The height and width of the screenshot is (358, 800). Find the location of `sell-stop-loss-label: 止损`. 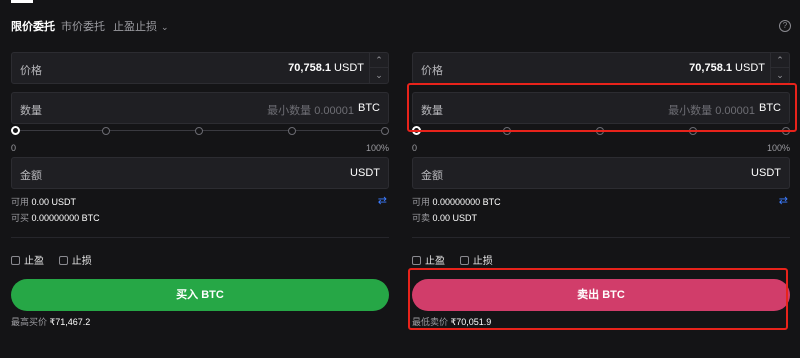

sell-stop-loss-label: 止损 is located at coordinates (482, 261).